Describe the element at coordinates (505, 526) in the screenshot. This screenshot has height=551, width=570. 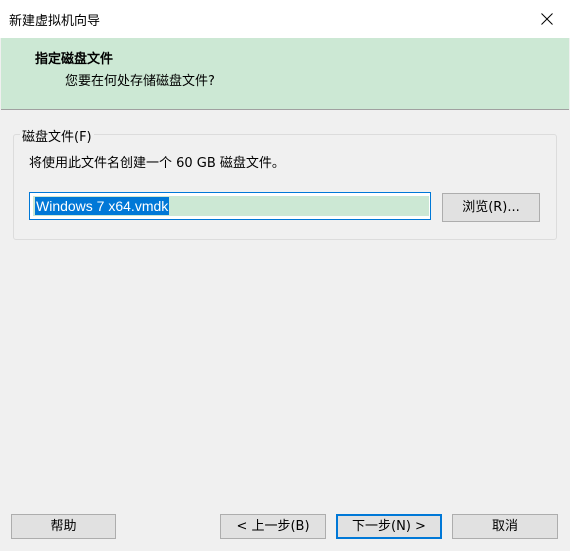
I see `cancel-button: 取消` at that location.